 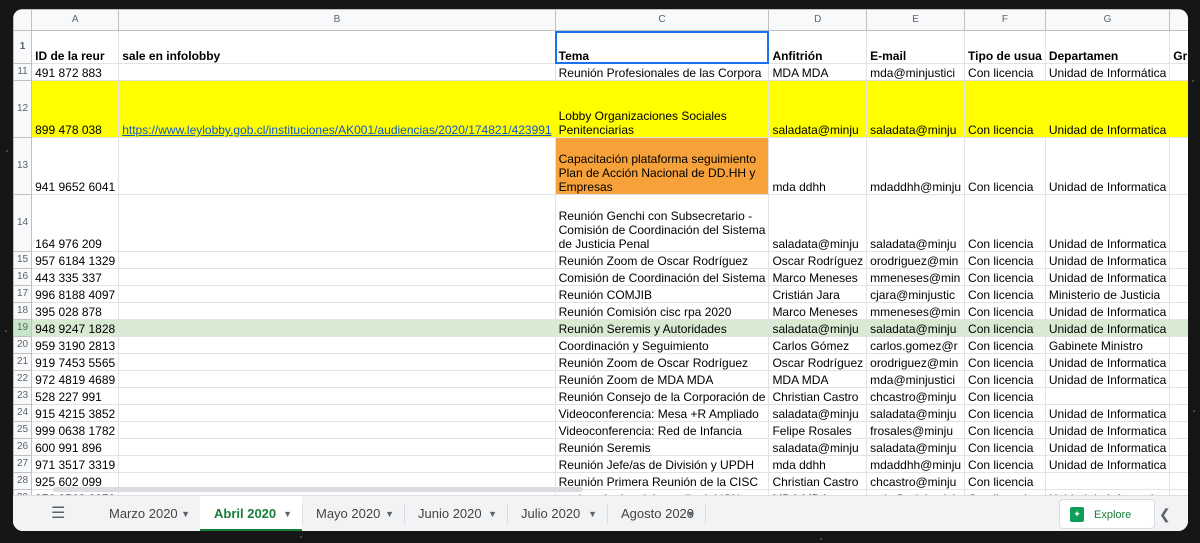 I want to click on table-cell: Reunión Comisión cisc rpa 2020, so click(x=662, y=311).